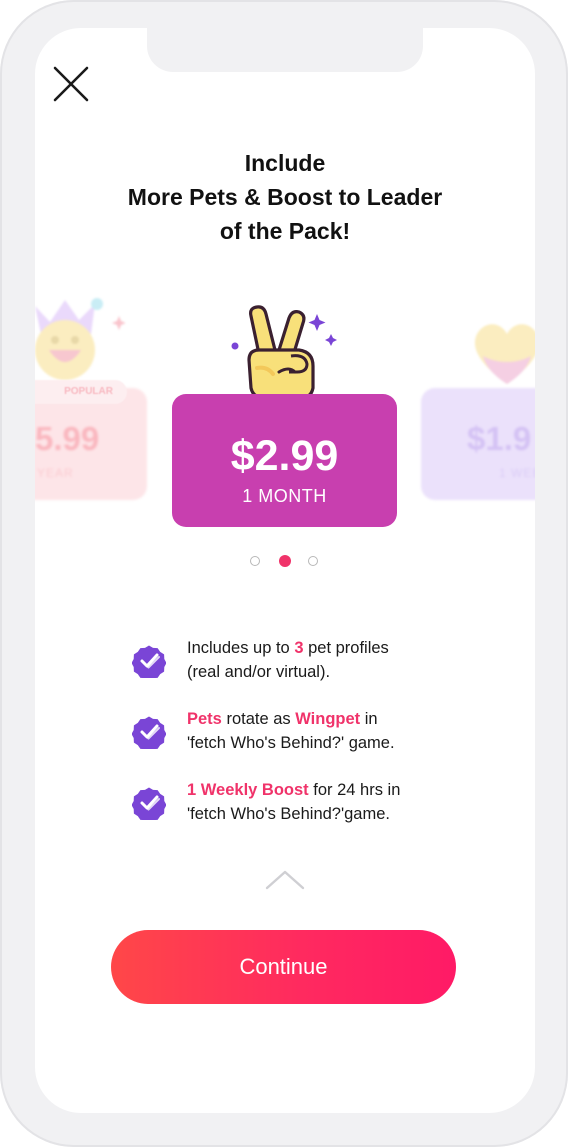 This screenshot has width=568, height=1147. What do you see at coordinates (285, 878) in the screenshot?
I see `chevron-up-icon` at bounding box center [285, 878].